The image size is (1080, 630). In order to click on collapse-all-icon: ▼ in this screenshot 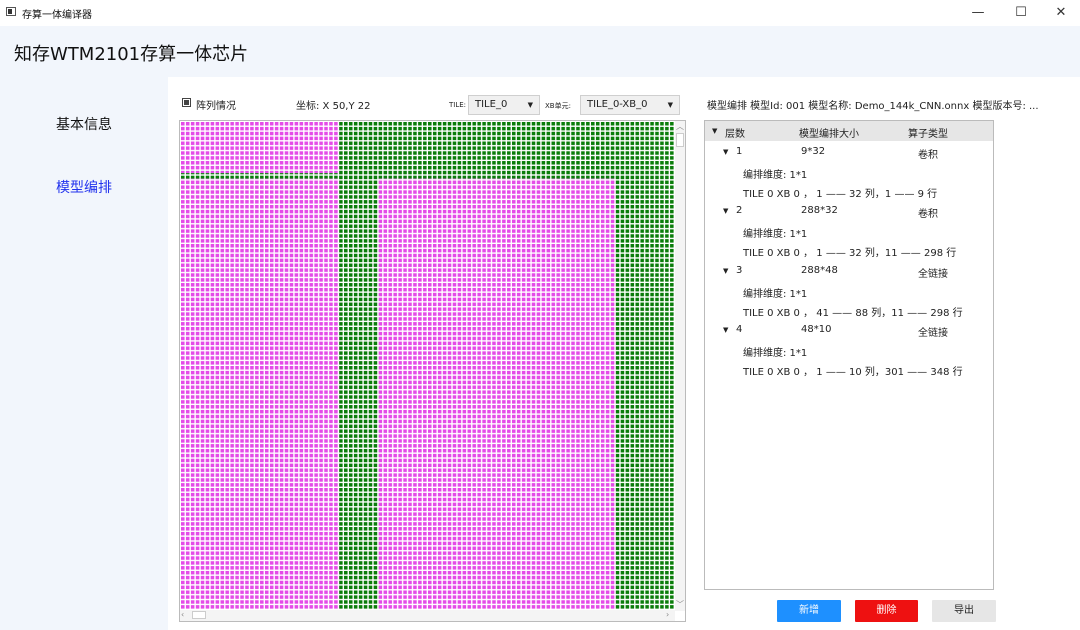, I will do `click(714, 131)`.